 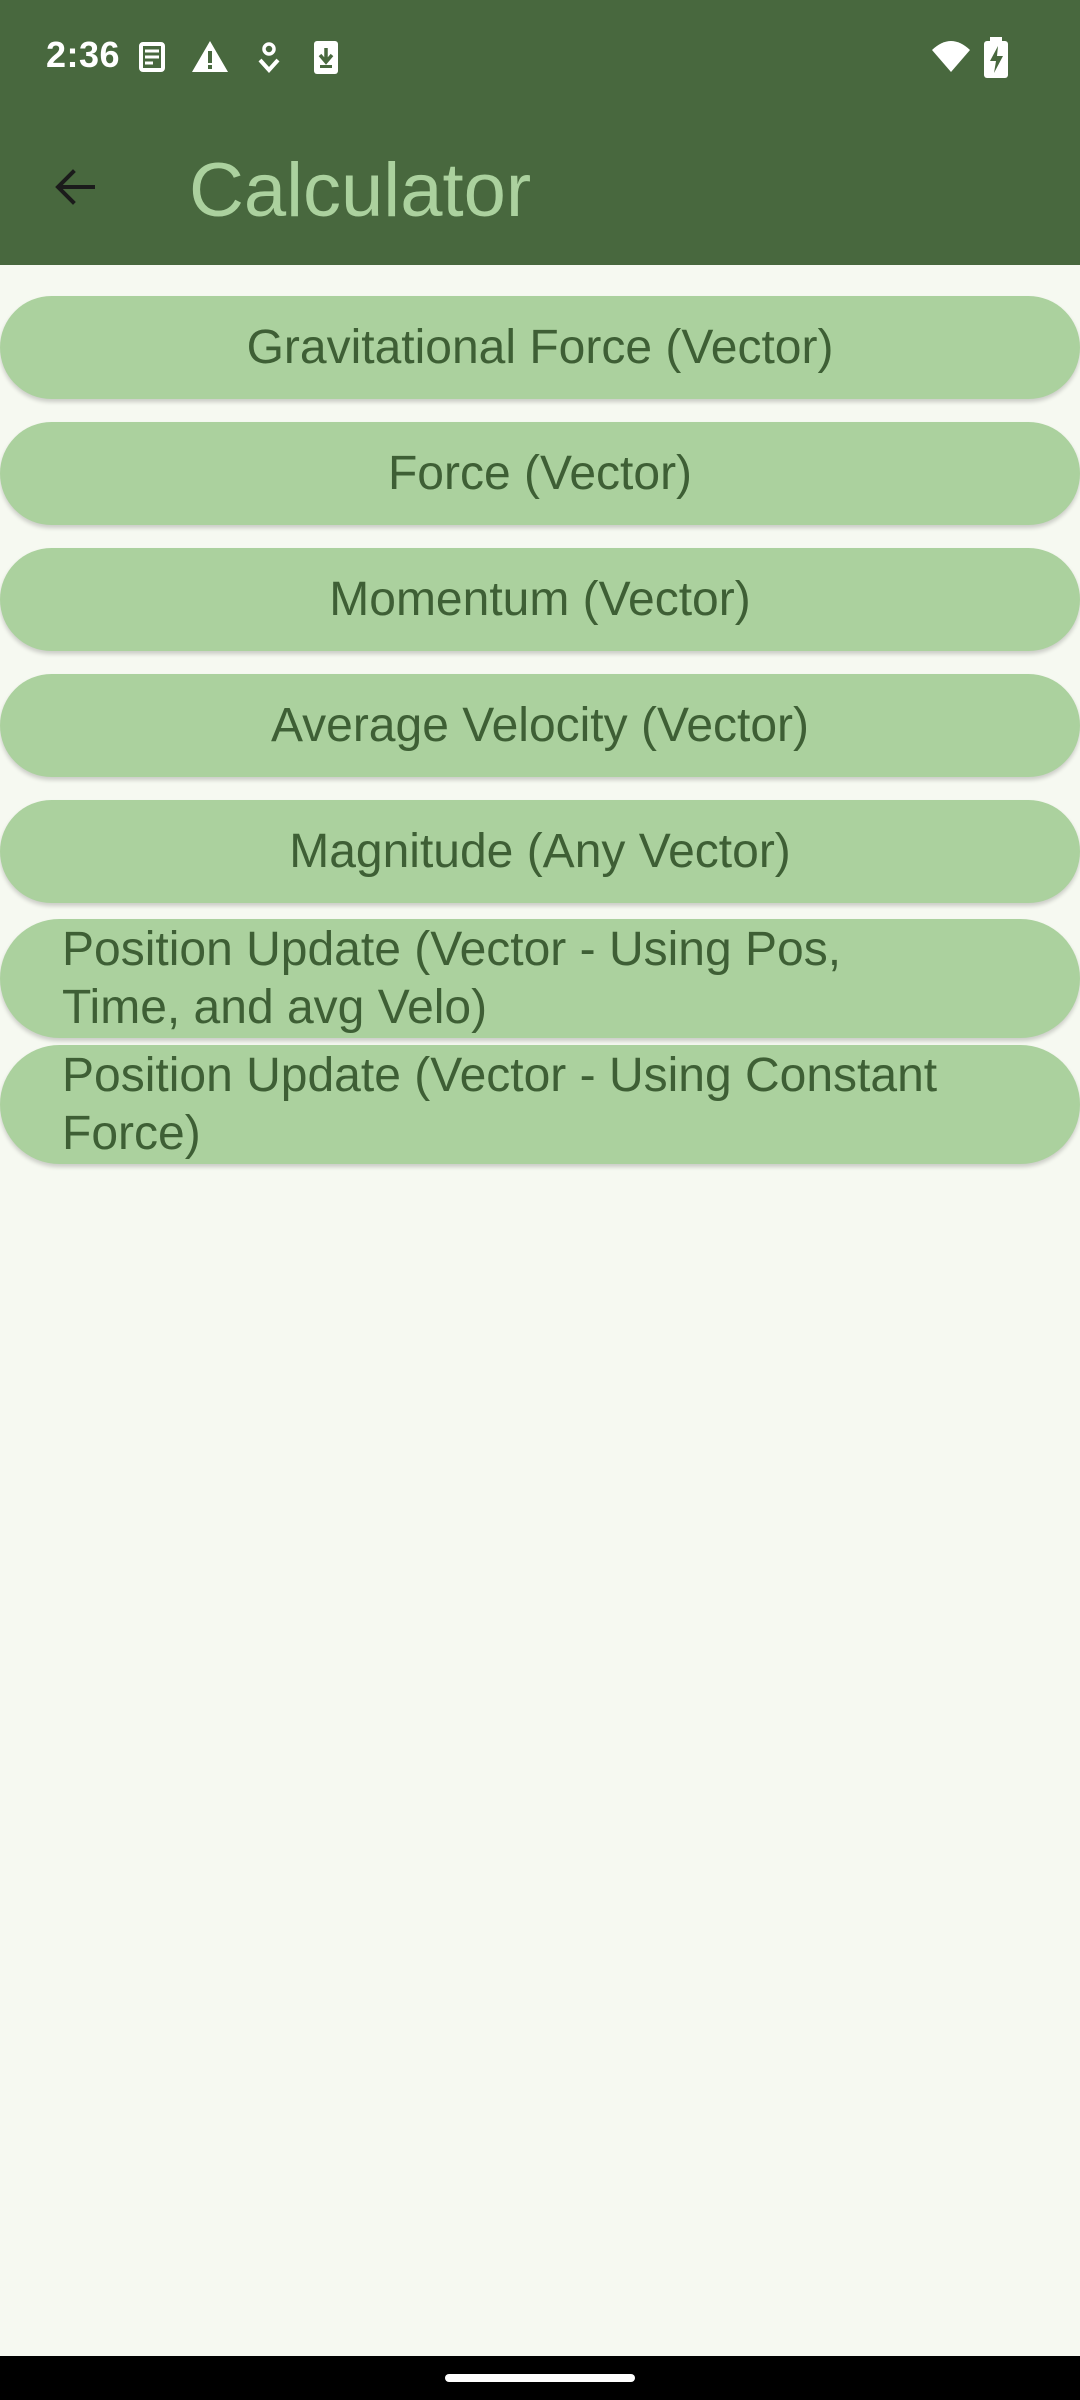 I want to click on back-button, so click(x=75, y=189).